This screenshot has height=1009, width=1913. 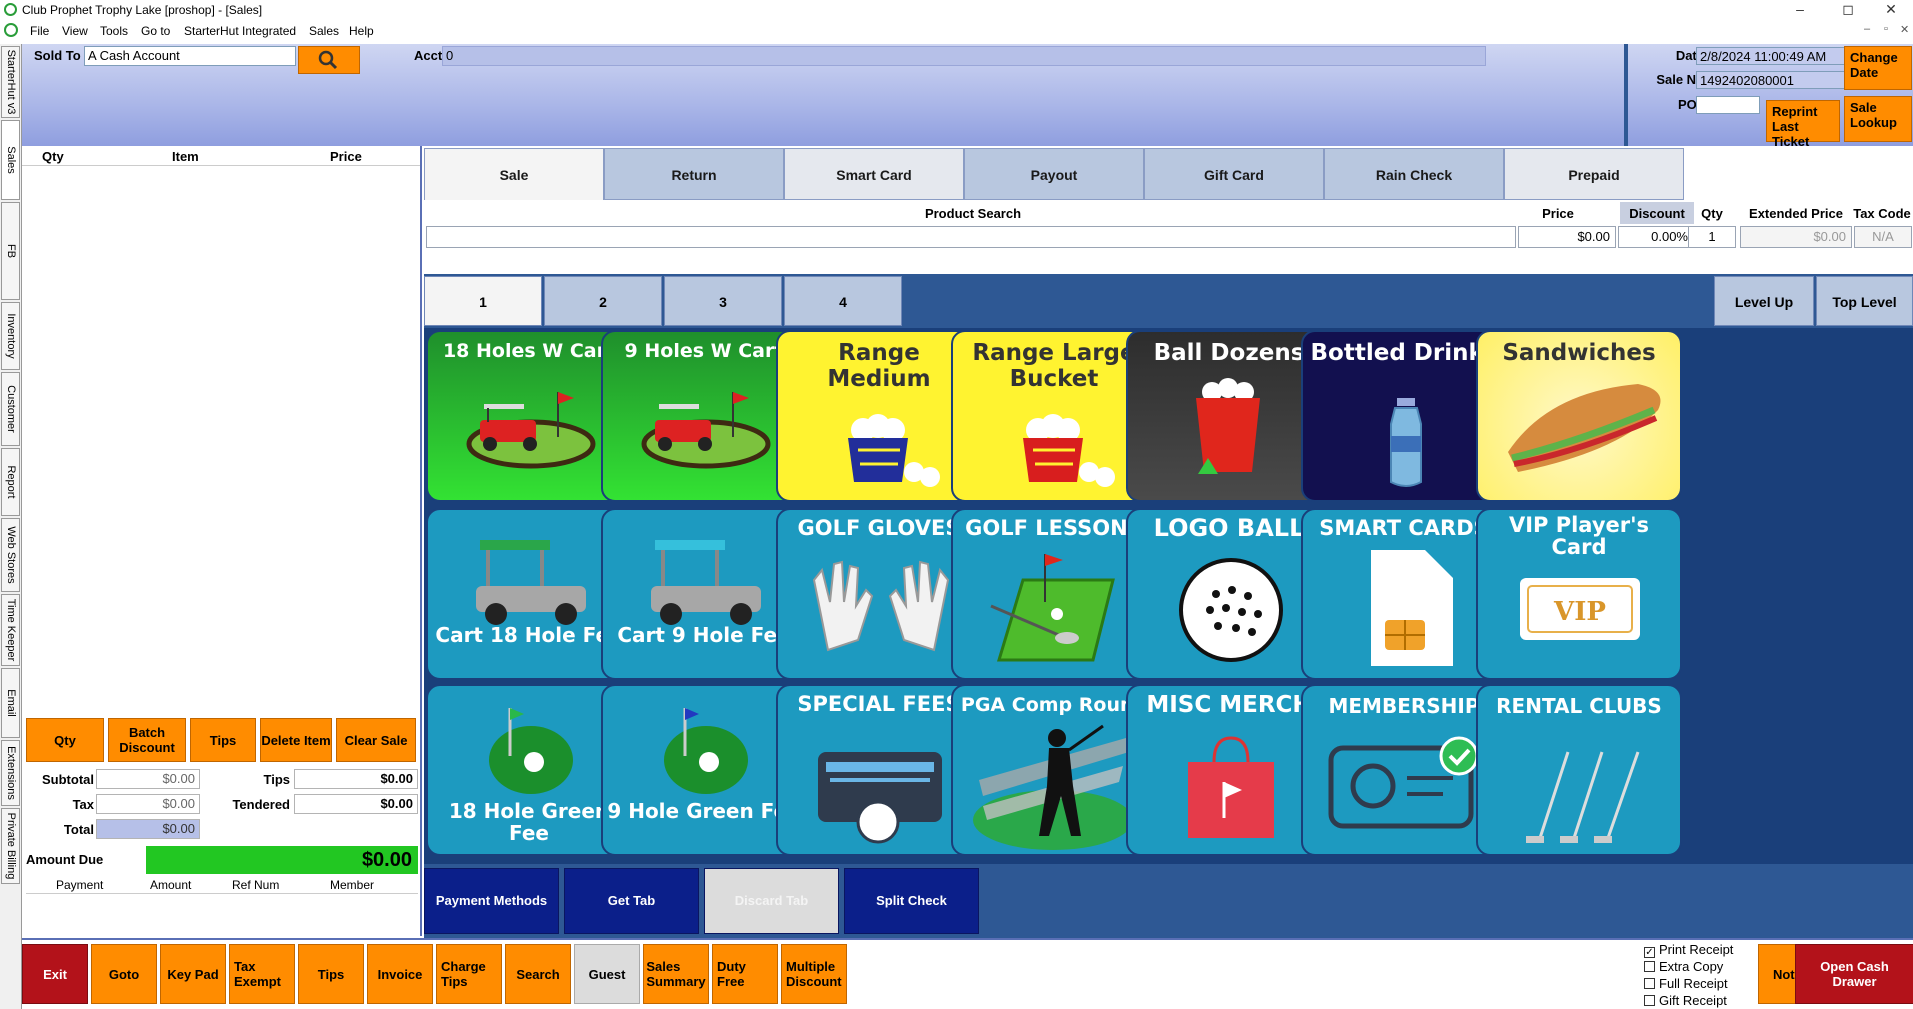 What do you see at coordinates (1904, 29) in the screenshot?
I see `mdi-close-button: ✕` at bounding box center [1904, 29].